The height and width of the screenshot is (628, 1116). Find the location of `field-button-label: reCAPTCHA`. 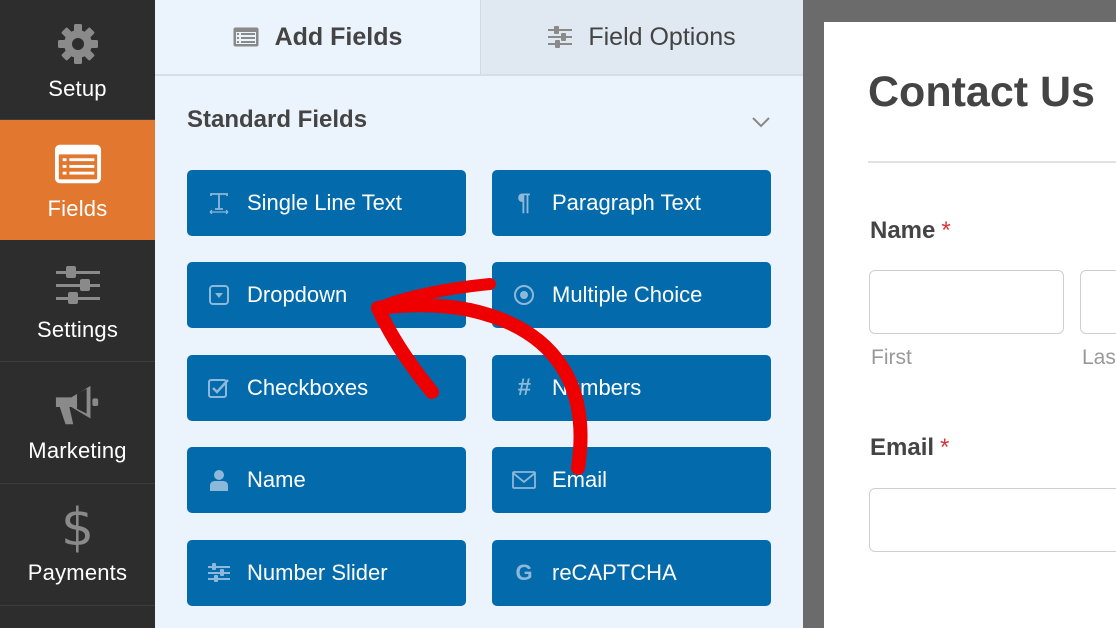

field-button-label: reCAPTCHA is located at coordinates (614, 572).